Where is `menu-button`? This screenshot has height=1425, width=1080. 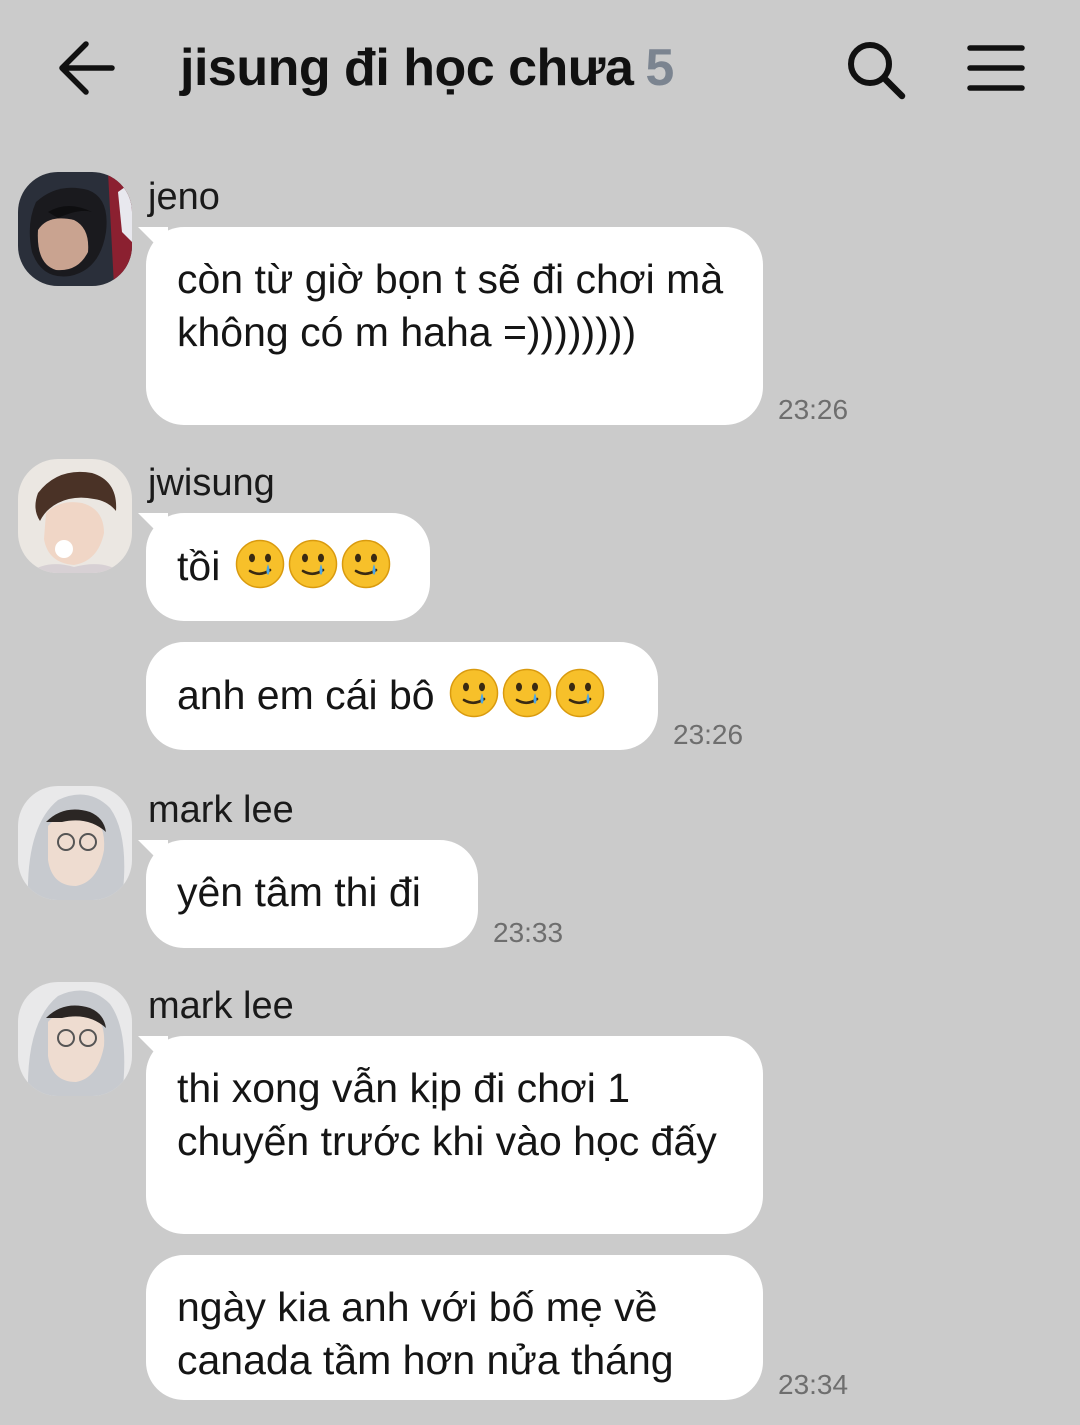 menu-button is located at coordinates (996, 68).